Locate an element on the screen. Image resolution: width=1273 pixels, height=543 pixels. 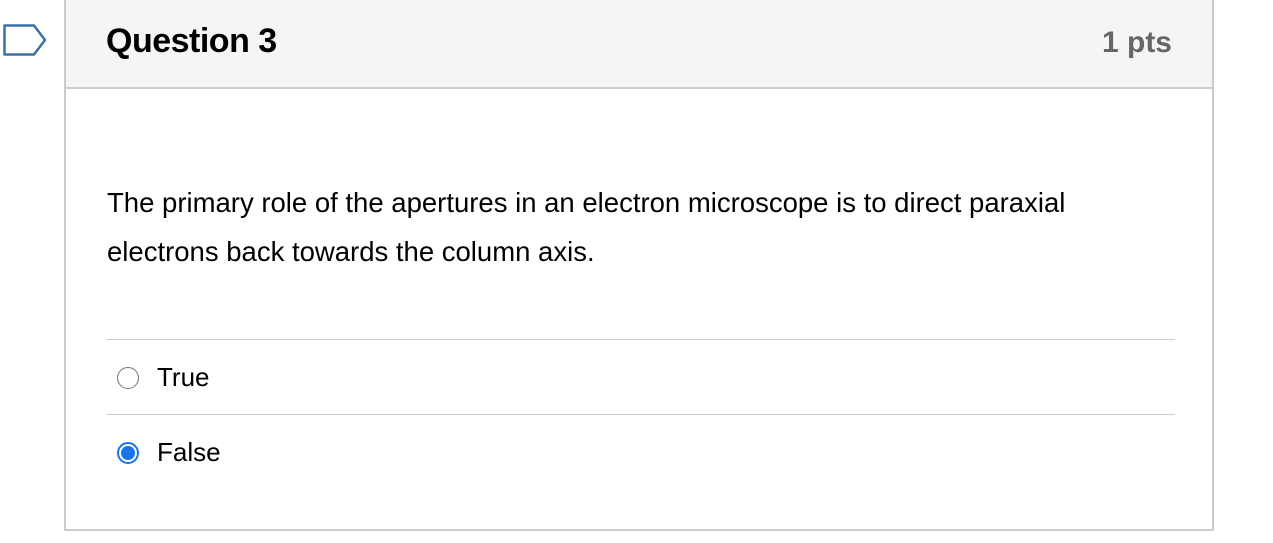
answer-label: True is located at coordinates (183, 377).